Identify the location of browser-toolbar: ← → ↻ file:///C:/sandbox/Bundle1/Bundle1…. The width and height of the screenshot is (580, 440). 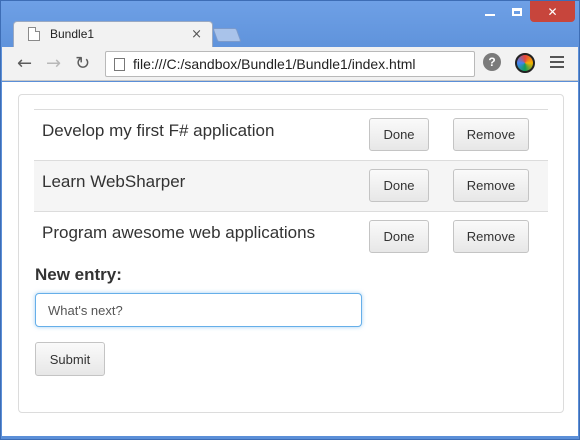
(290, 64).